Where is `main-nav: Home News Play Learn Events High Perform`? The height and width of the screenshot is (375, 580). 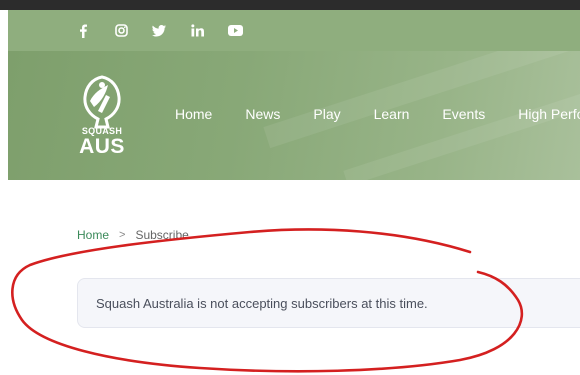
main-nav: Home News Play Learn Events High Perform is located at coordinates (377, 116).